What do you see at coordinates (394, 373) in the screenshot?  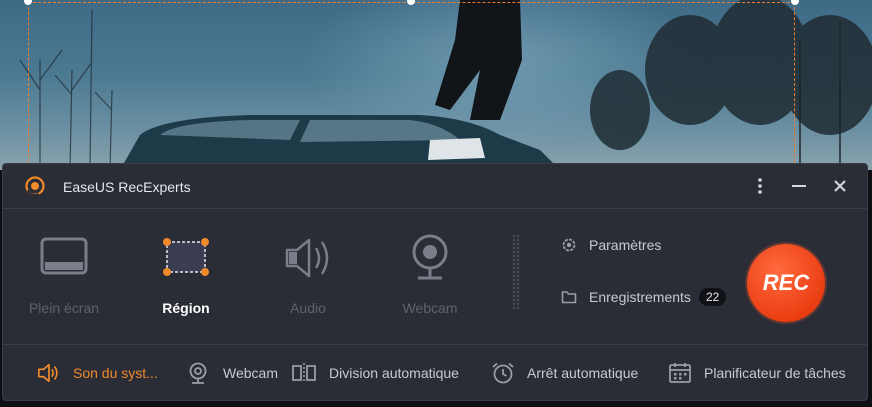 I see `auto-split-label: Division automatique` at bounding box center [394, 373].